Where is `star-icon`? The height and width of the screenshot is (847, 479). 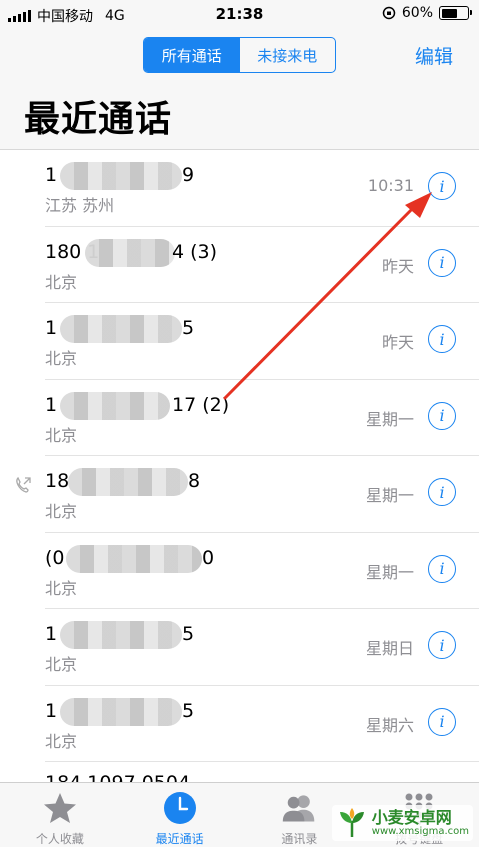
star-icon is located at coordinates (60, 808).